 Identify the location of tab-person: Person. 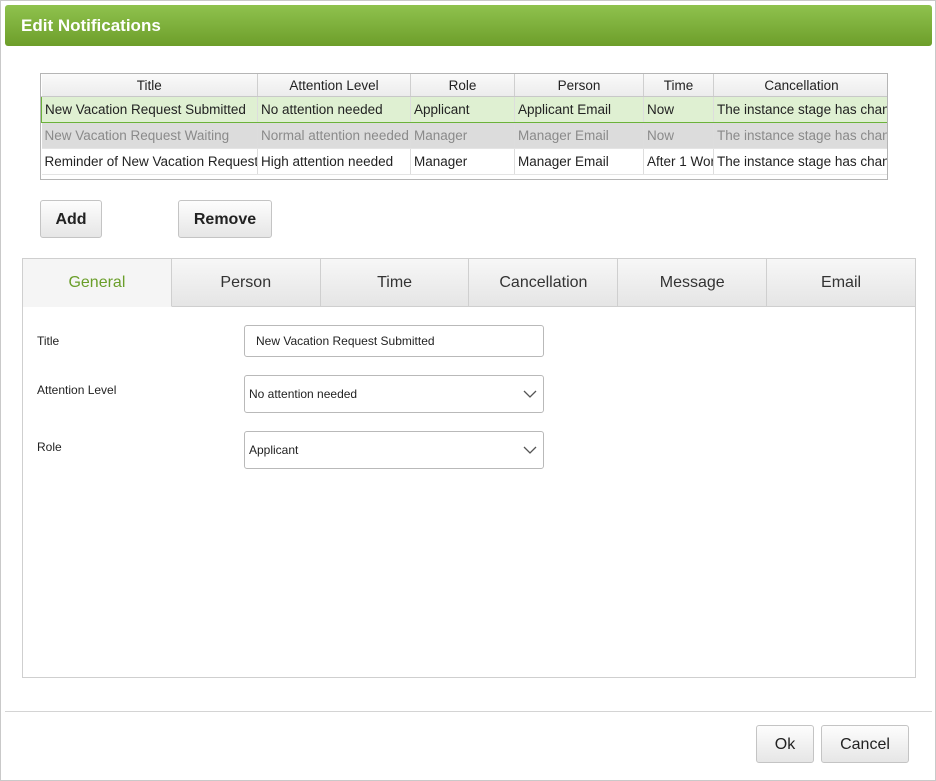
(246, 283).